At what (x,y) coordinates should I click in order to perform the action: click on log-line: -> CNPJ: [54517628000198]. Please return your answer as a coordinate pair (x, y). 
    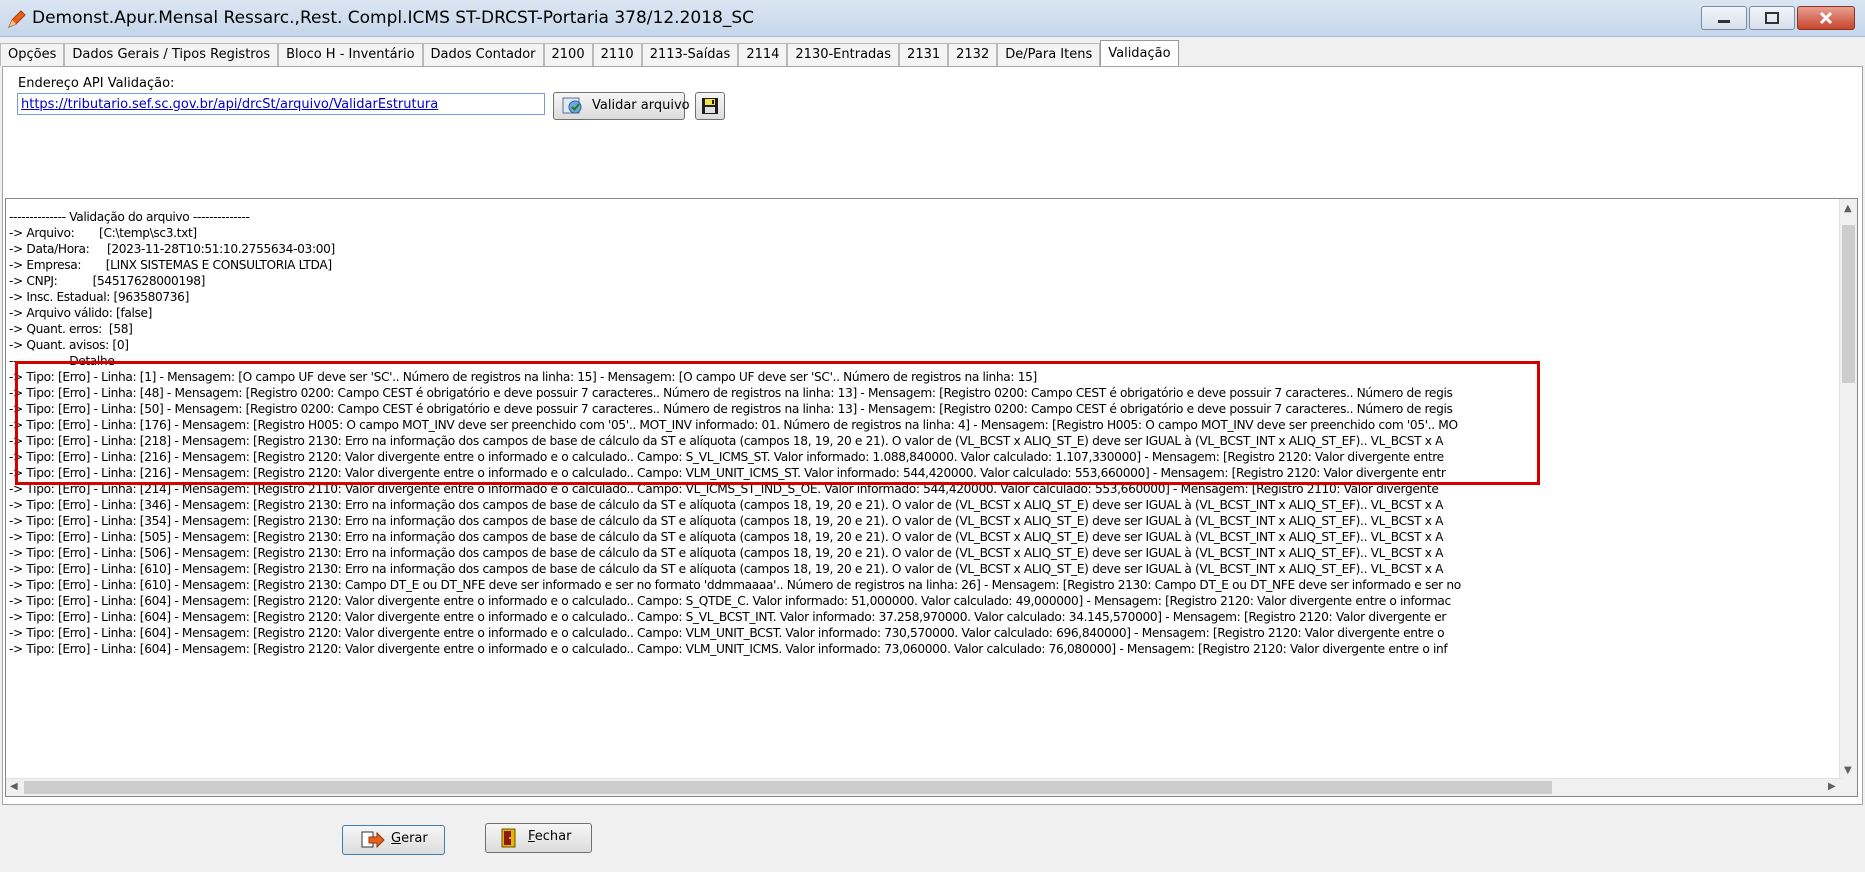
    Looking at the image, I should click on (107, 281).